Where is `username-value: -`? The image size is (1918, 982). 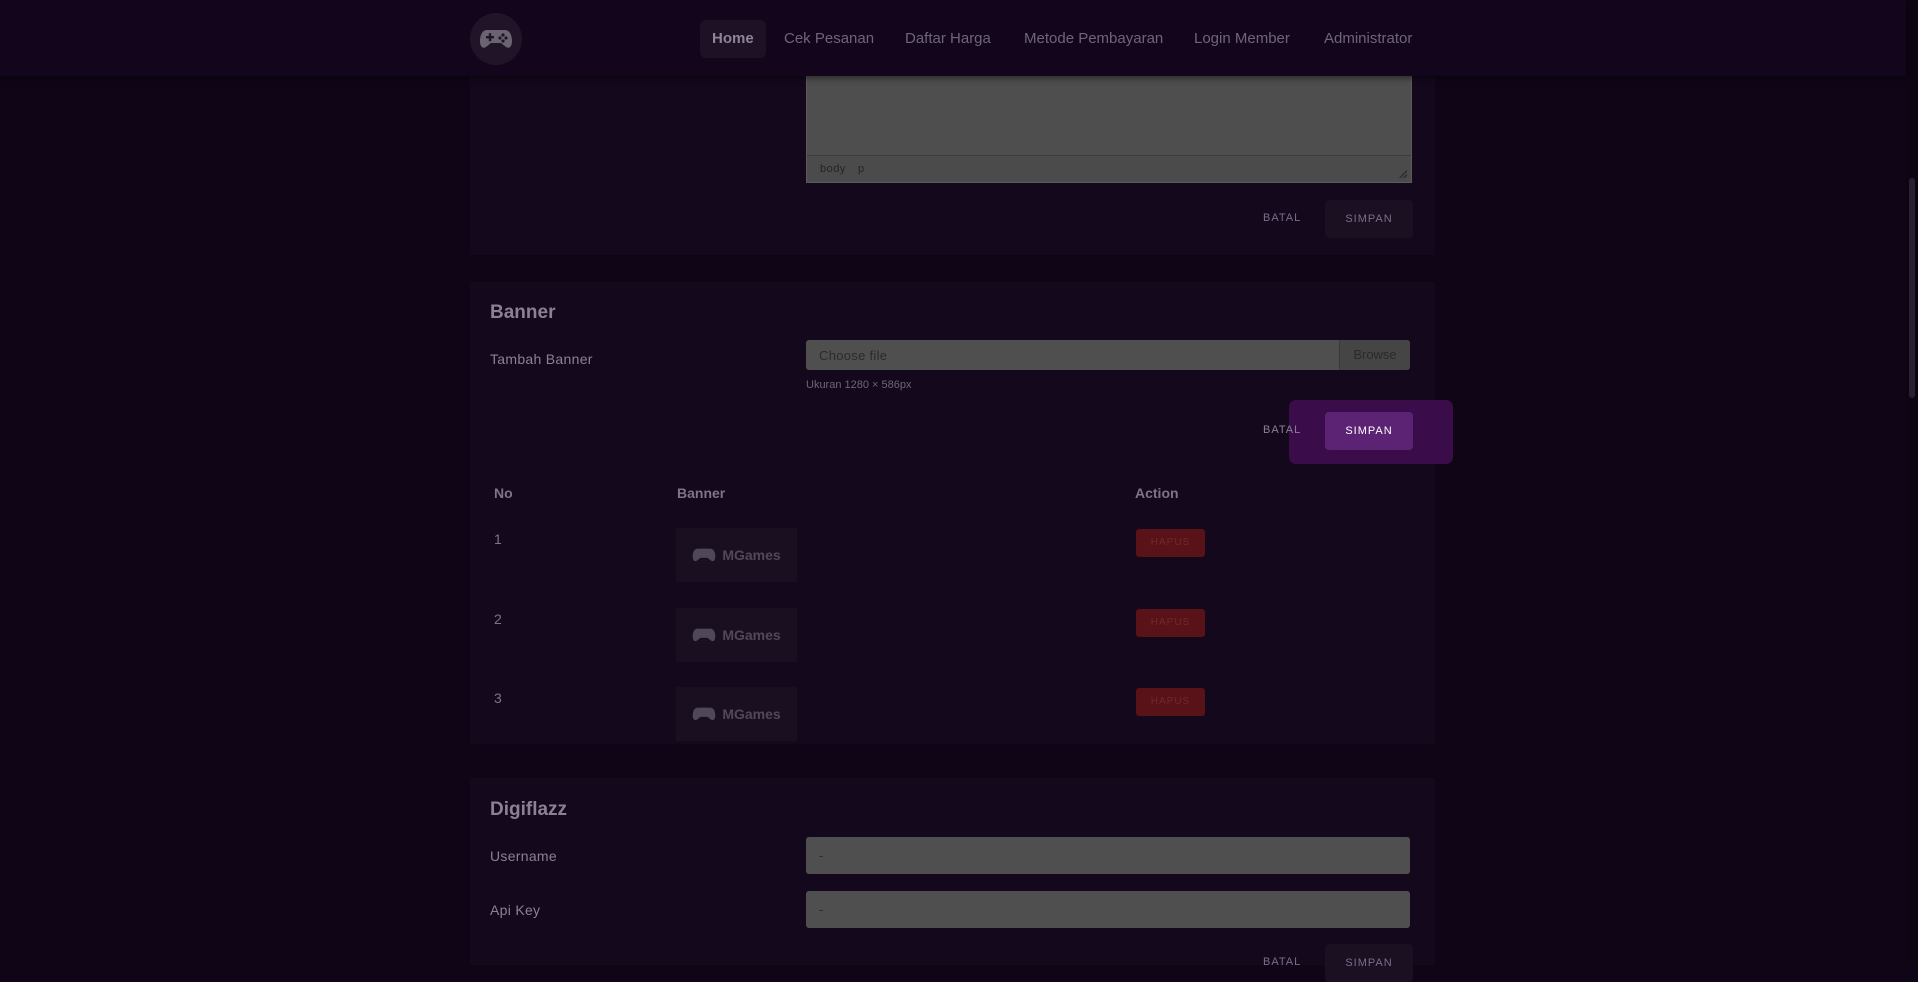
username-value: - is located at coordinates (821, 855).